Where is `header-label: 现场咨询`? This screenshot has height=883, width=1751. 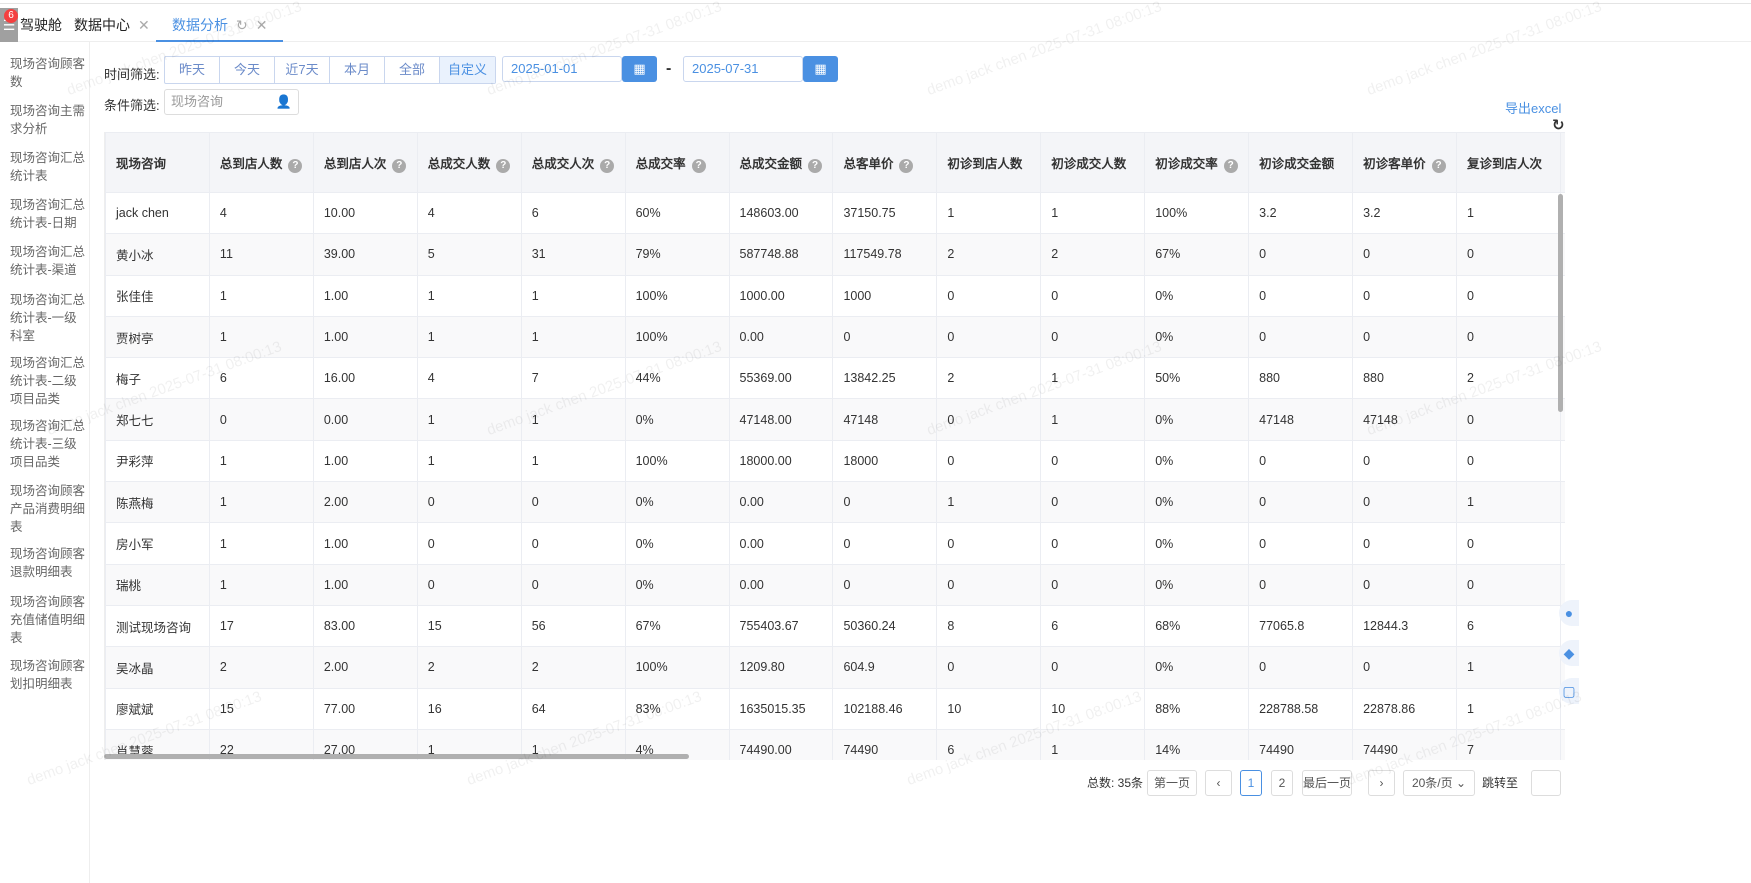 header-label: 现场咨询 is located at coordinates (141, 164).